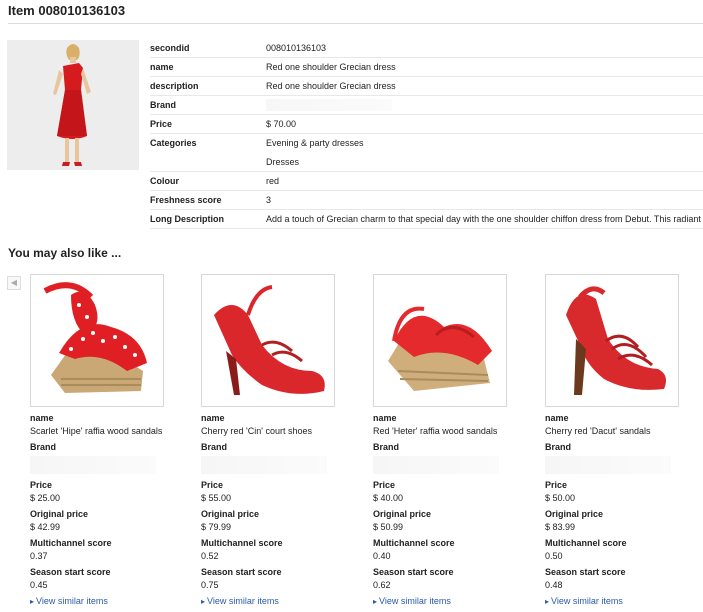 The image size is (703, 612). Describe the element at coordinates (45, 527) in the screenshot. I see `product-original-price: $ 42.99` at that location.